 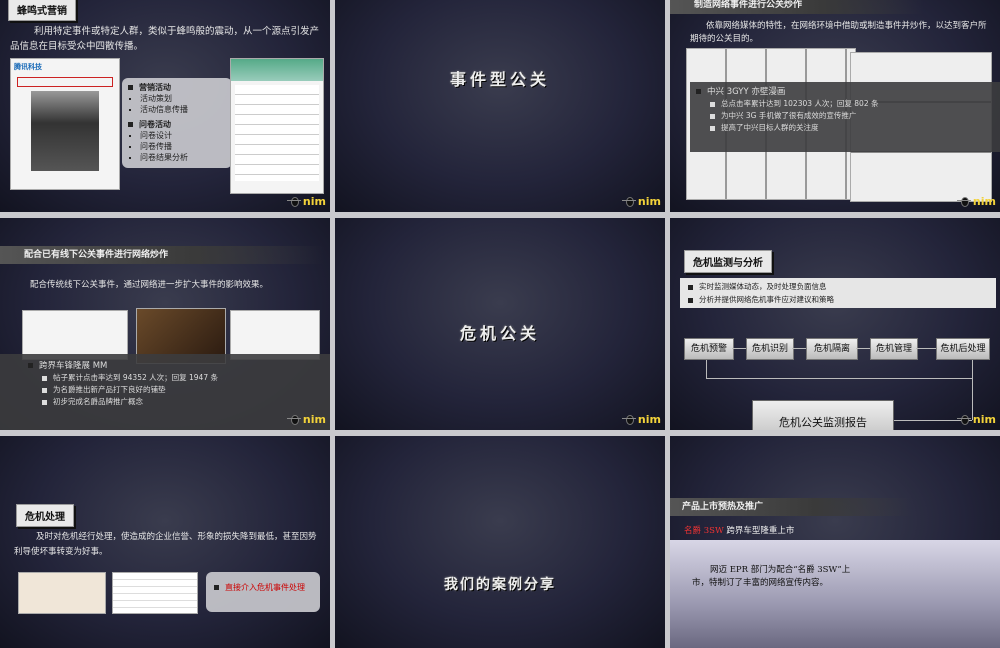 What do you see at coordinates (75, 335) in the screenshot?
I see `forum-screenshot` at bounding box center [75, 335].